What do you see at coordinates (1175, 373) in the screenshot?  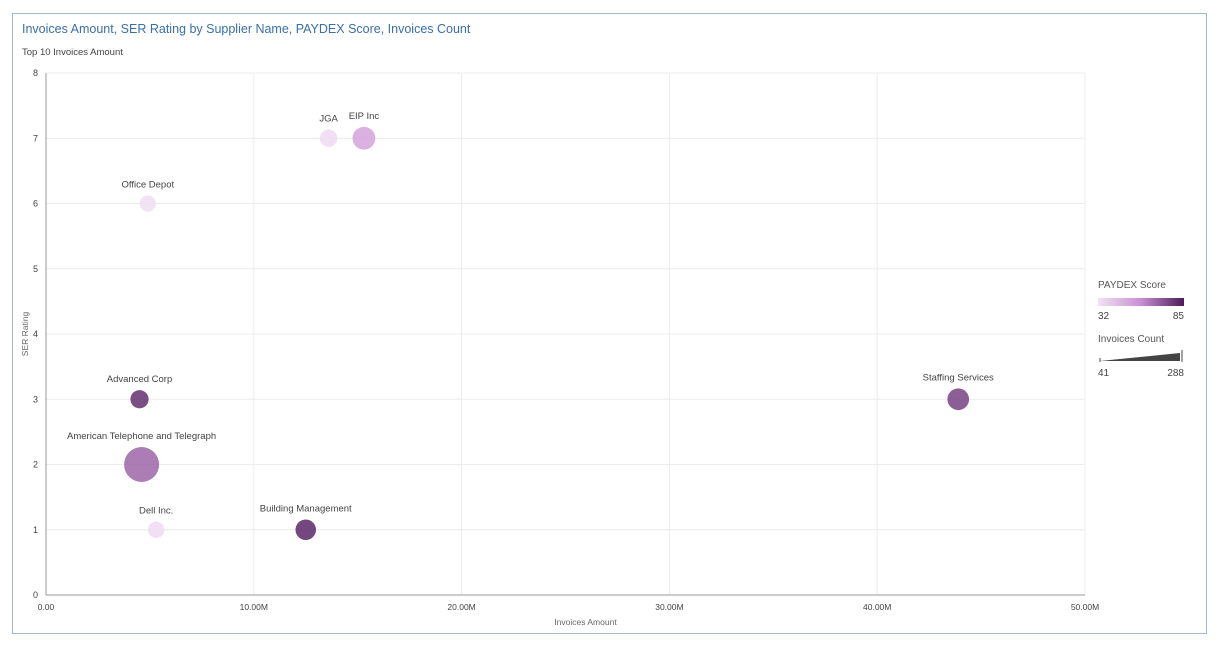 I see `legend-size-max: 288` at bounding box center [1175, 373].